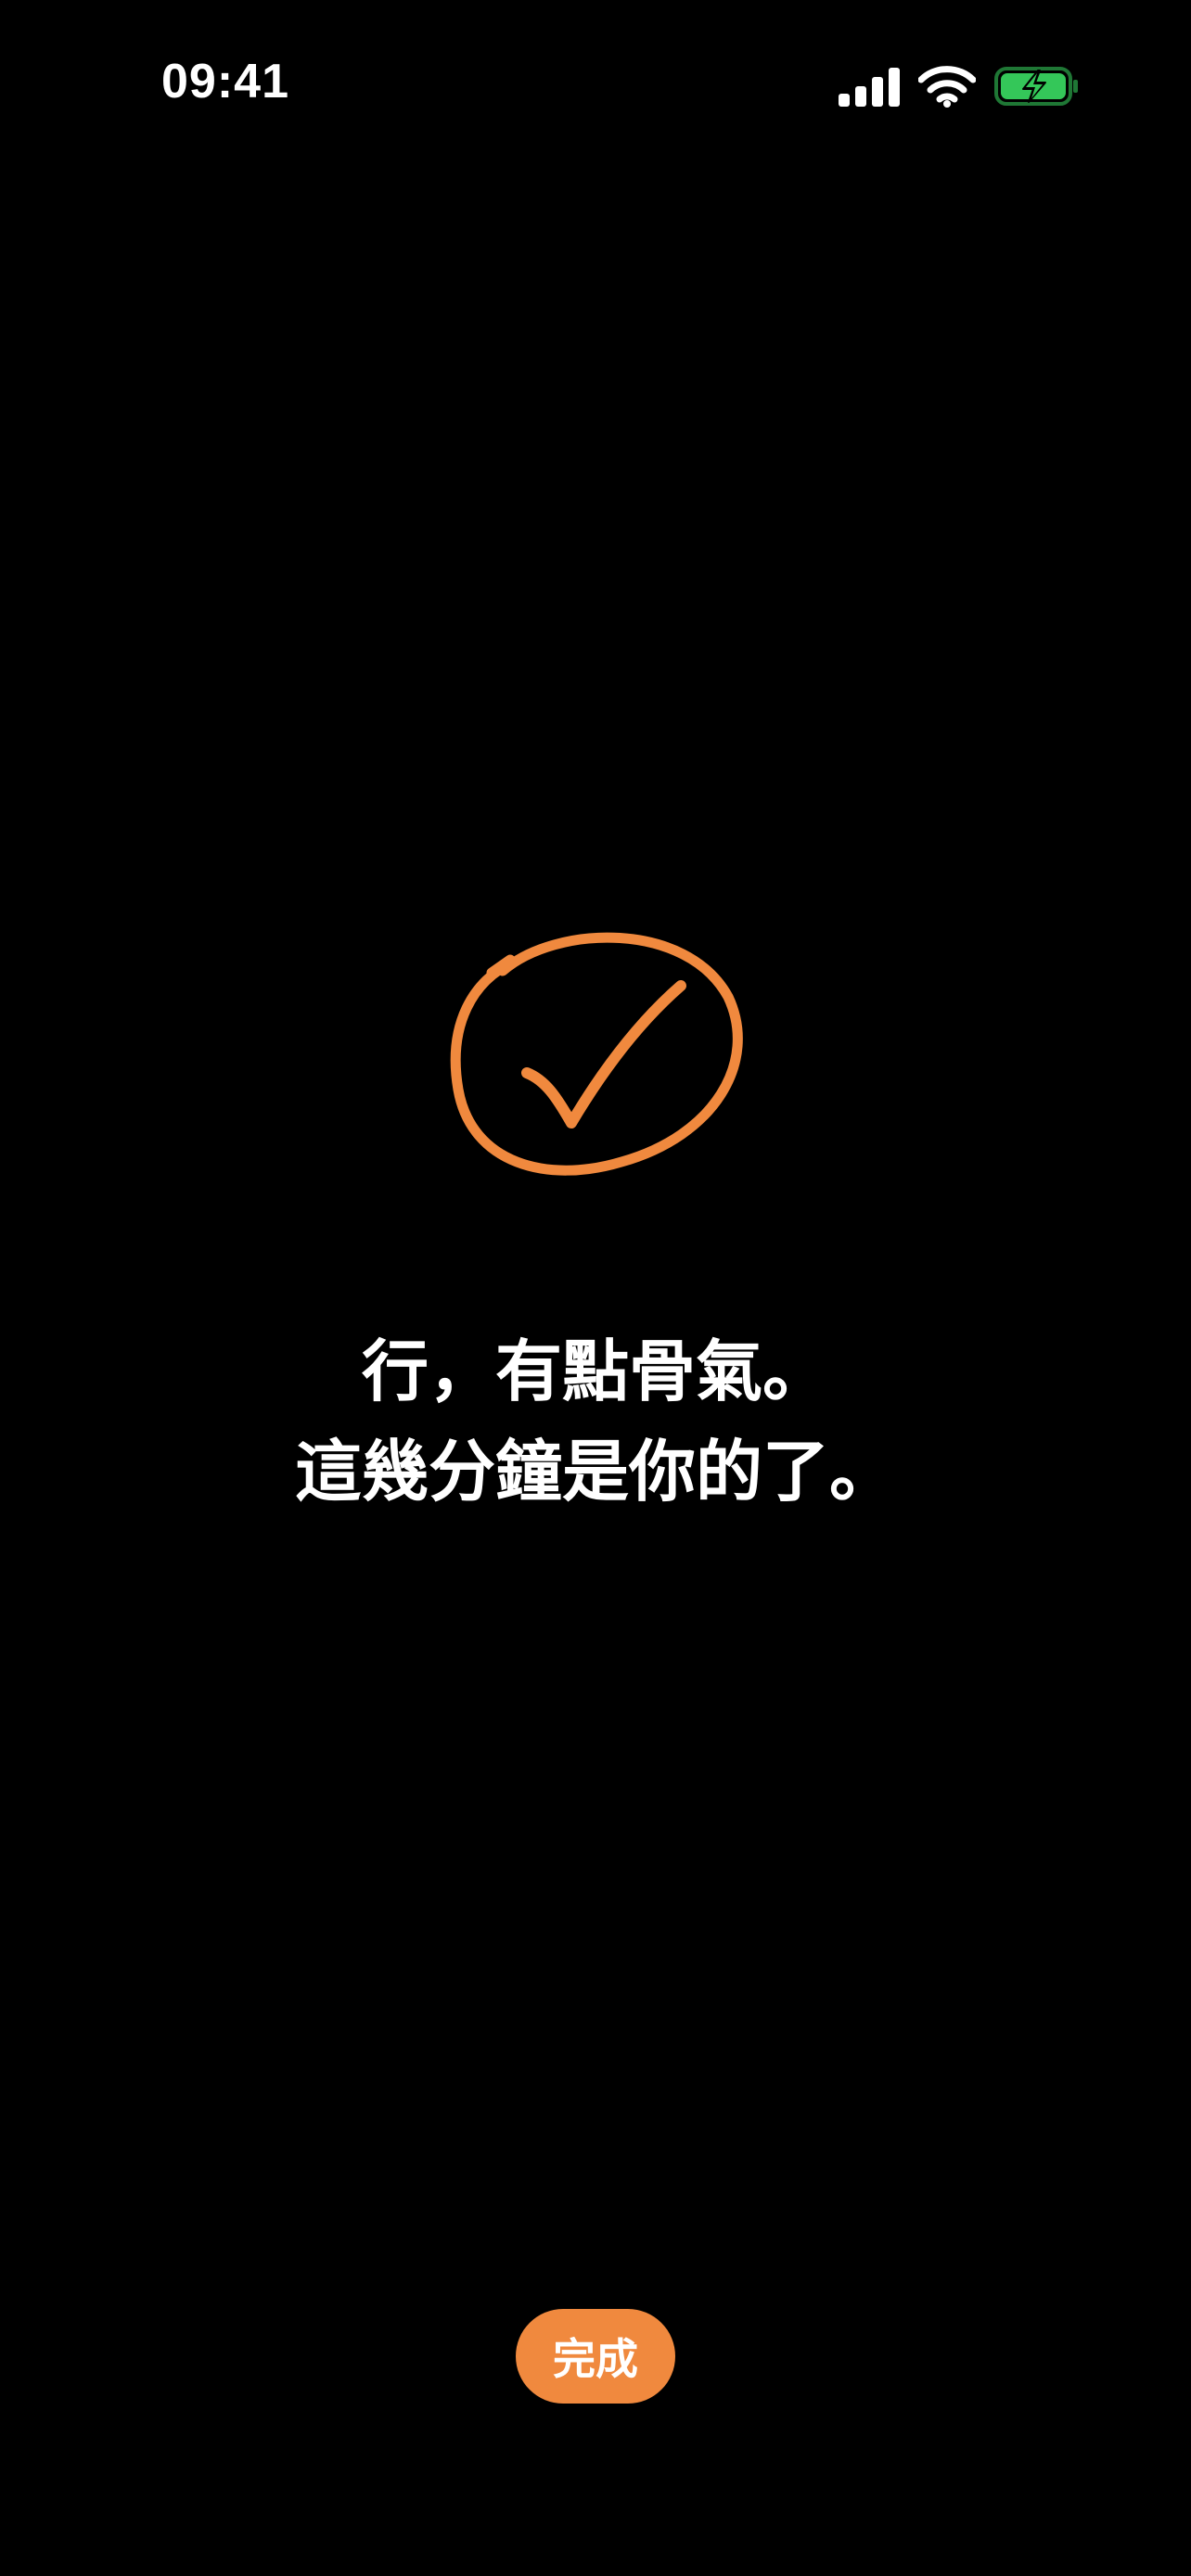  Describe the element at coordinates (869, 87) in the screenshot. I see `cellular-signal-icon` at that location.